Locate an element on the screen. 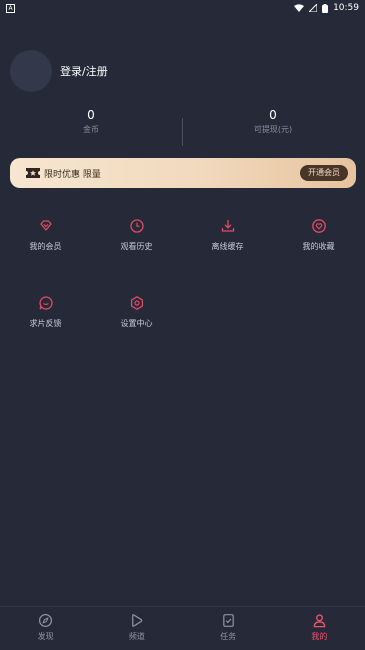  nav-item-channel: 频道 is located at coordinates (136, 628).